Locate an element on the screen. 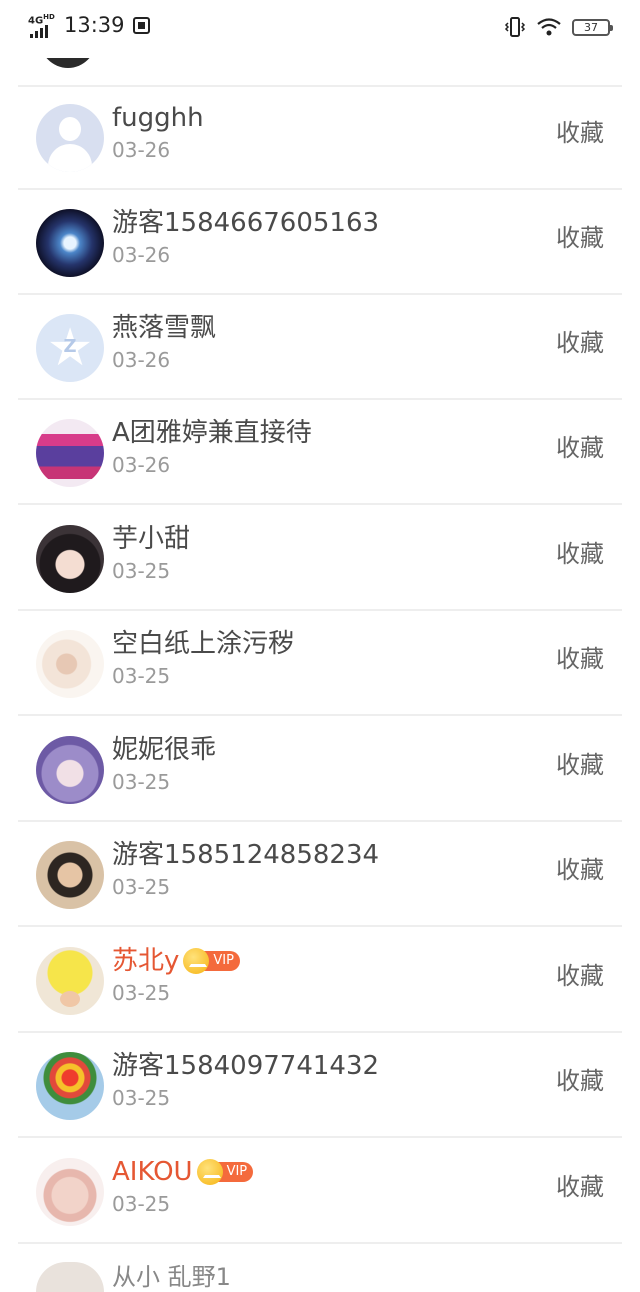  username: 苏北y is located at coordinates (145, 961).